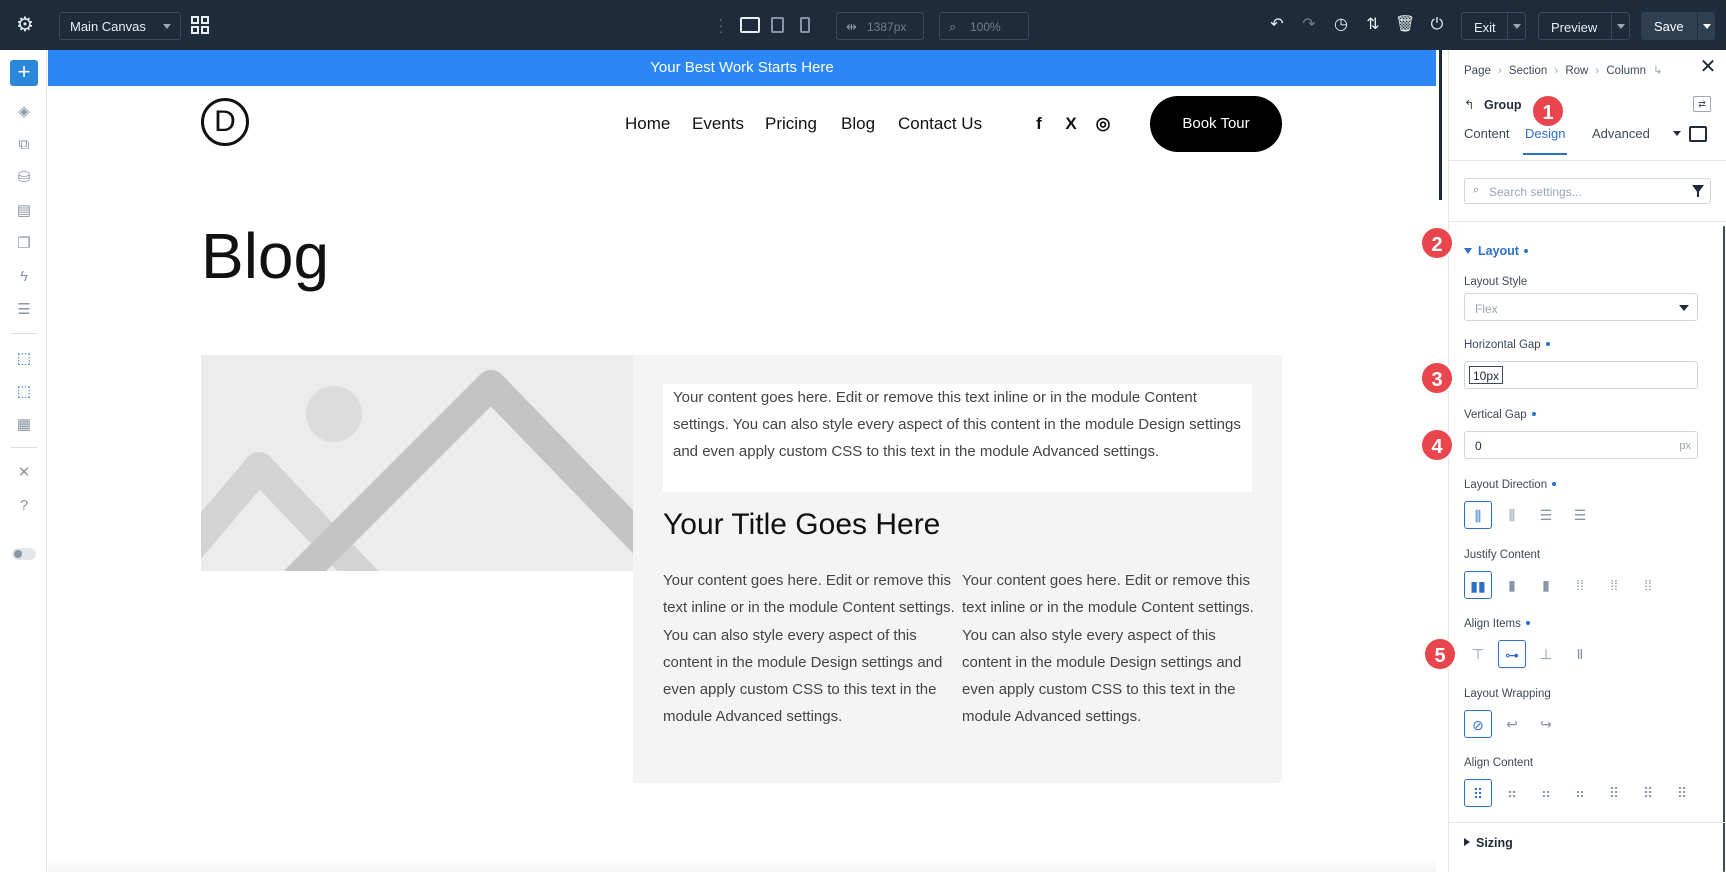  Describe the element at coordinates (858, 124) in the screenshot. I see `nav-link-blog: Blog` at that location.